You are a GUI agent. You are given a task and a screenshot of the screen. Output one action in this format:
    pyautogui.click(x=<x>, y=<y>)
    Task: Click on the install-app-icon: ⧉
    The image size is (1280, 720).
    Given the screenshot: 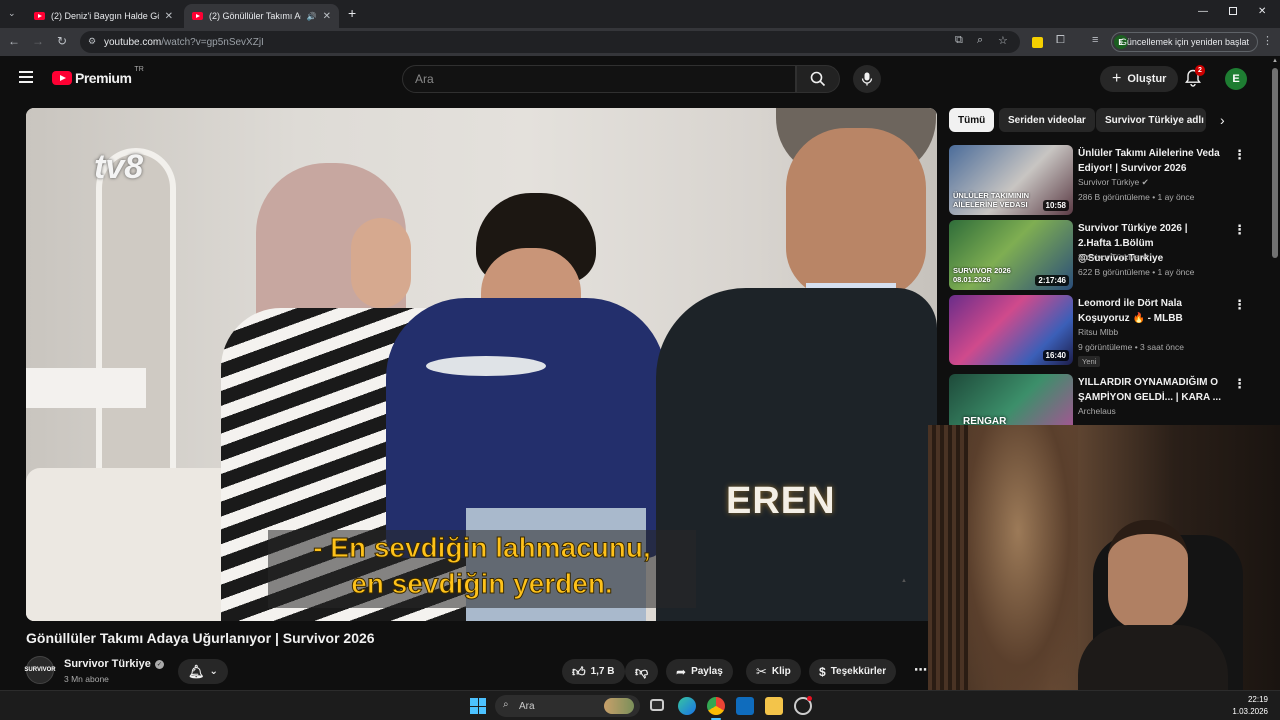 What is the action you would take?
    pyautogui.click(x=959, y=40)
    